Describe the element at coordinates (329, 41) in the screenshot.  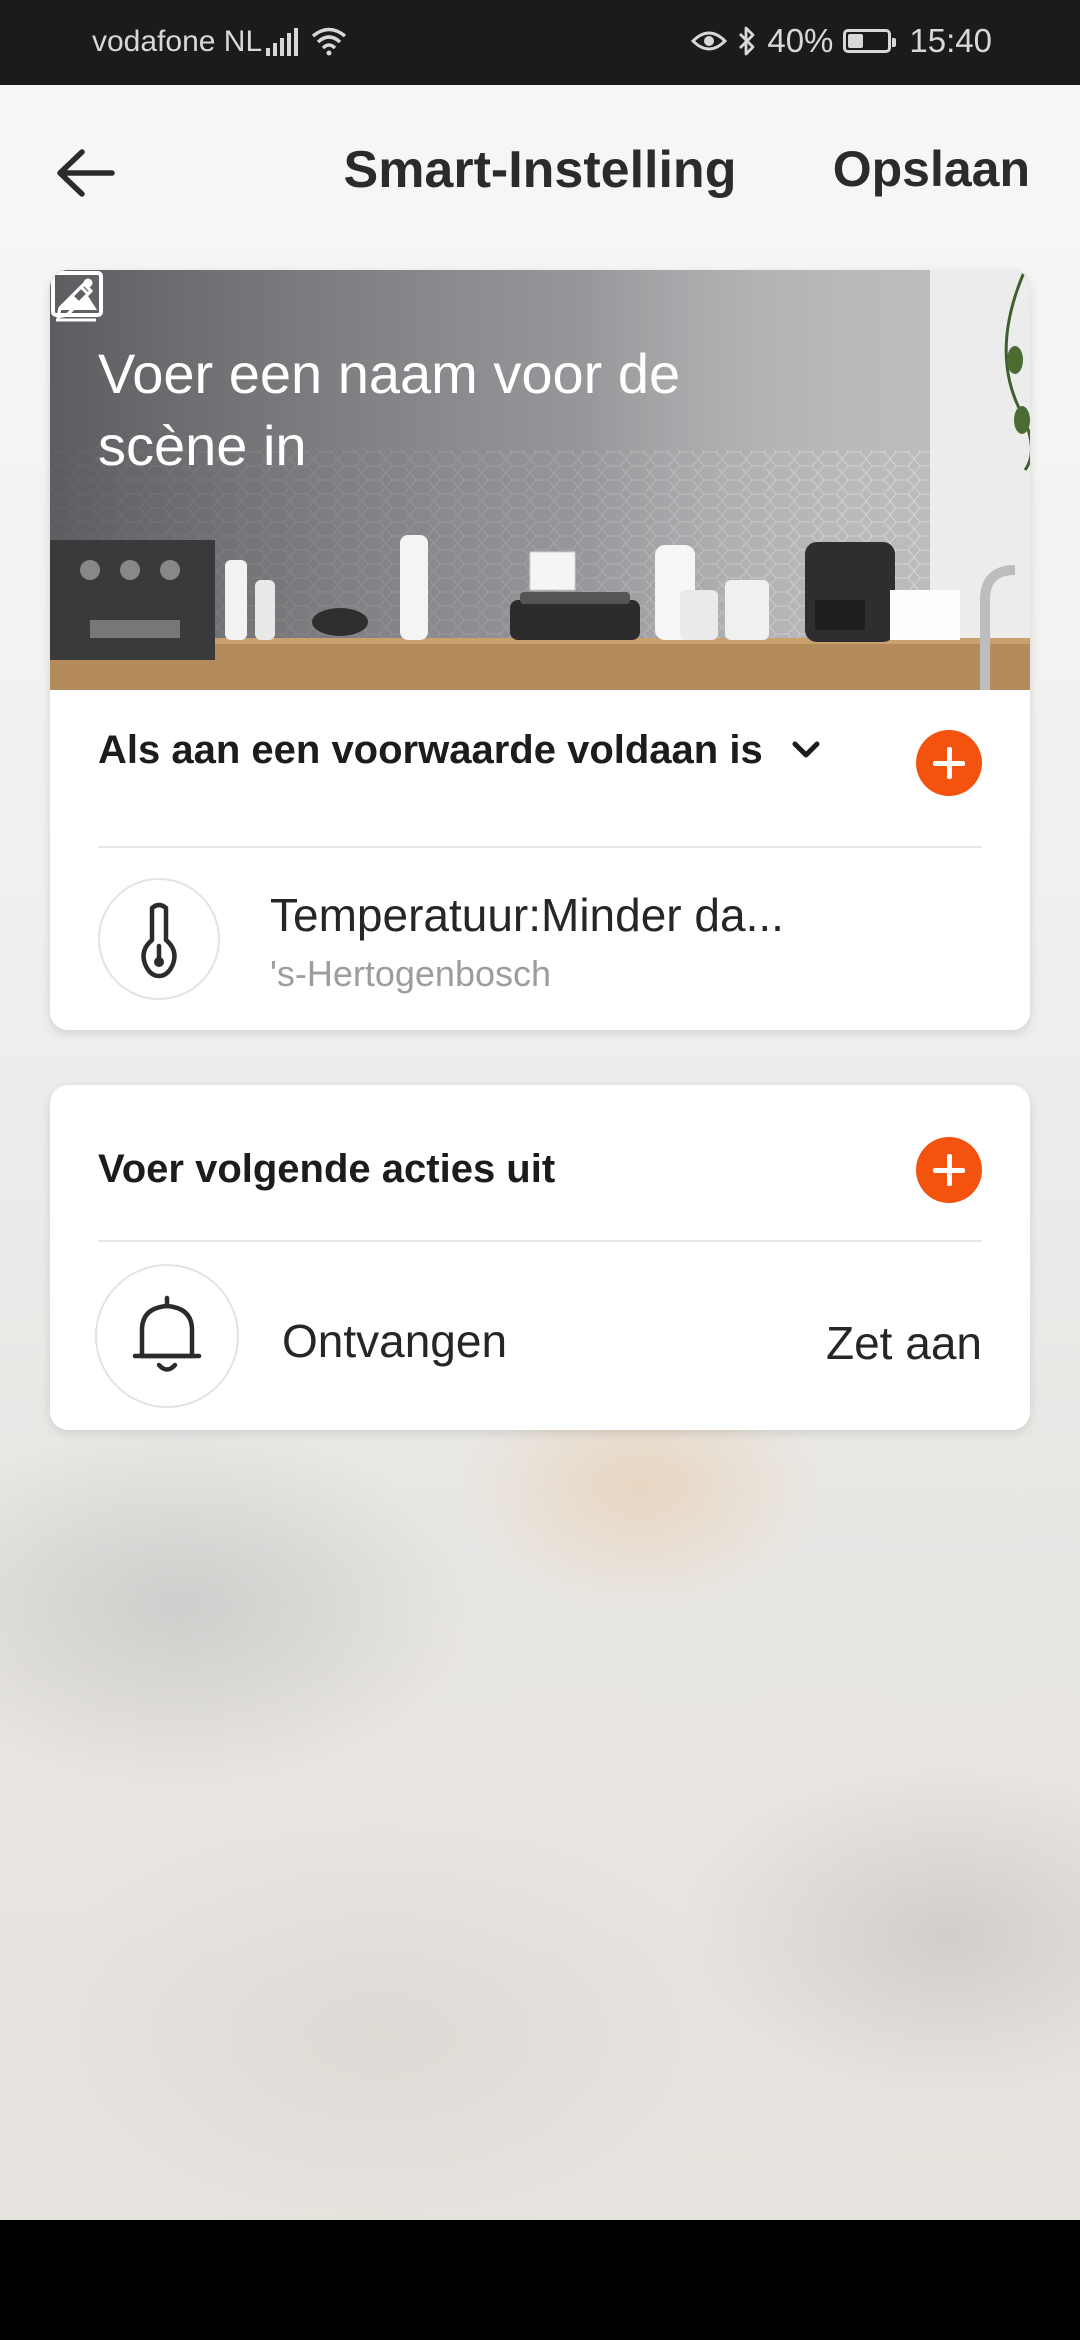
I see `wifi-icon` at that location.